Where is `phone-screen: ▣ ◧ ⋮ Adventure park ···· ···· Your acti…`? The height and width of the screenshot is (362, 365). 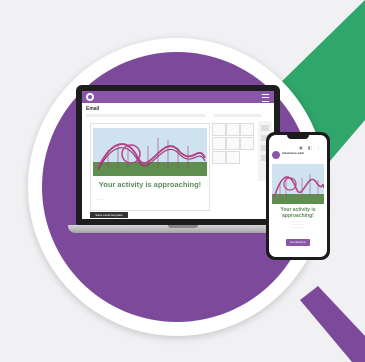 phone-screen: ▣ ◧ ⋮ Adventure park ···· ···· Your acti… is located at coordinates (298, 196).